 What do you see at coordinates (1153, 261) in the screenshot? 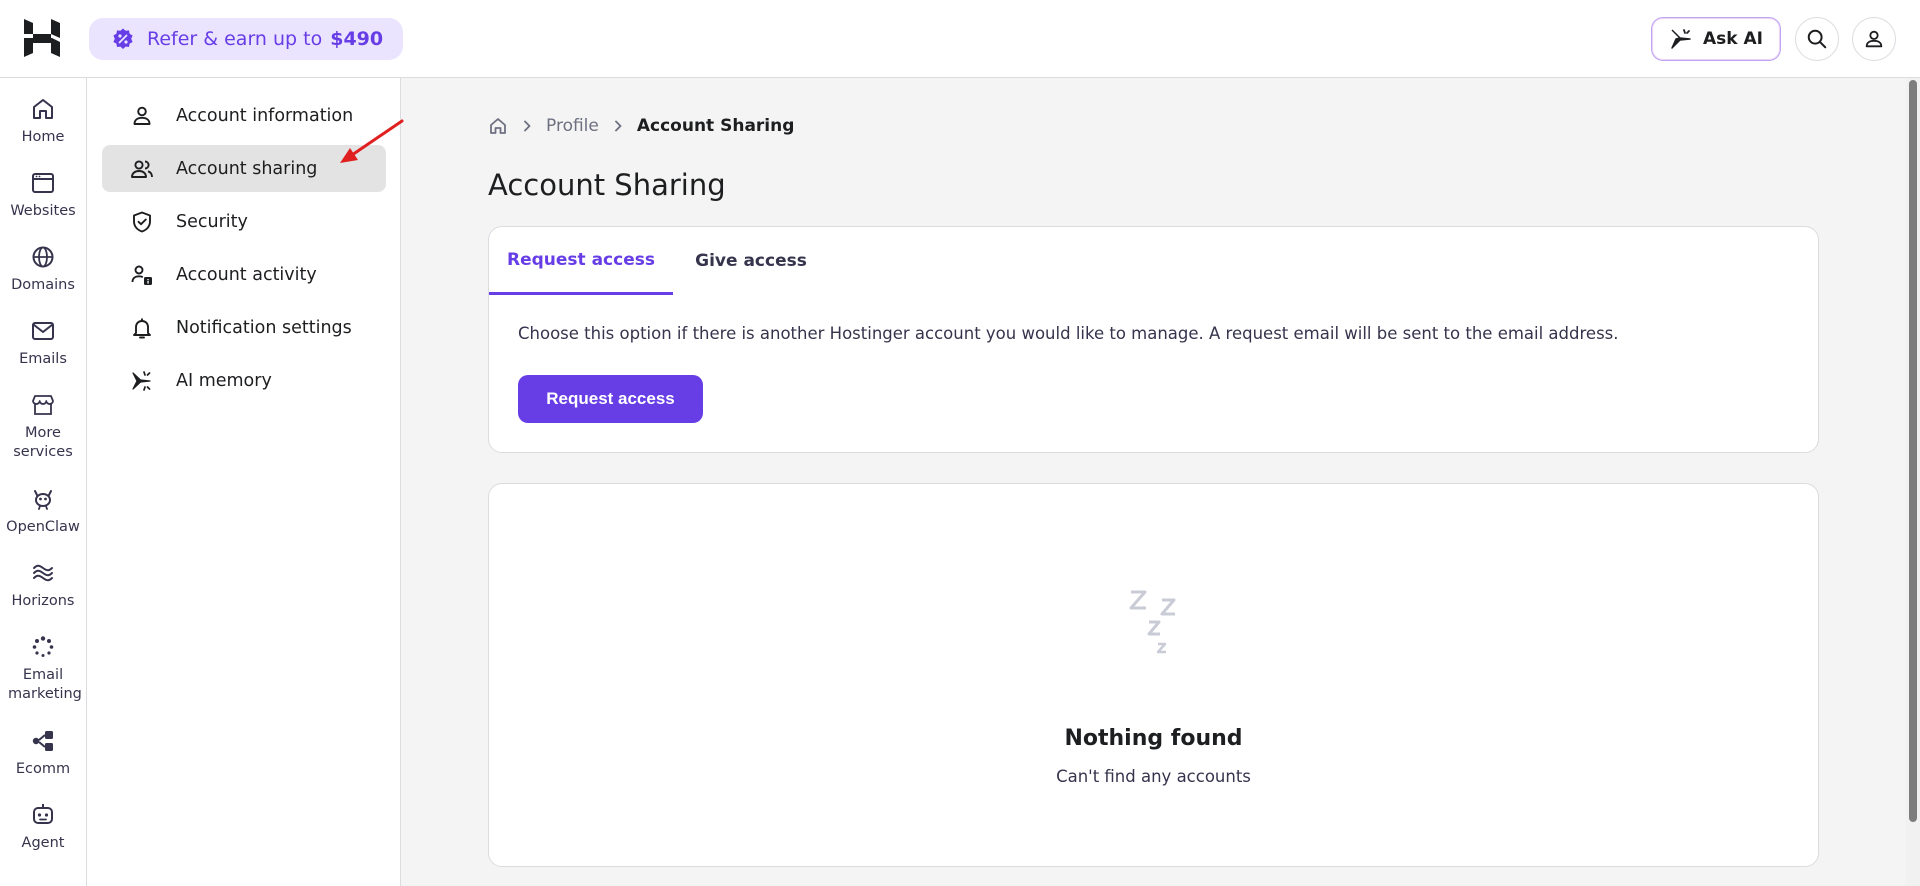
I see `tabs: Request access Give access` at bounding box center [1153, 261].